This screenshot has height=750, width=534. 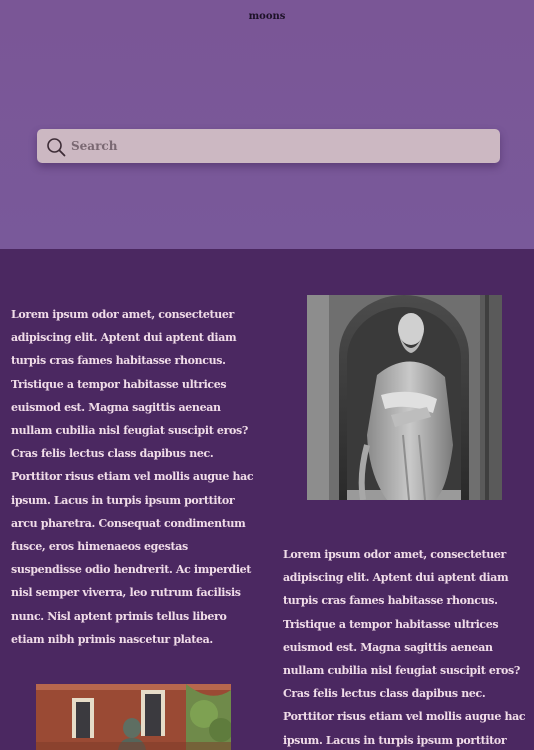 I want to click on search-icon, so click(x=56, y=147).